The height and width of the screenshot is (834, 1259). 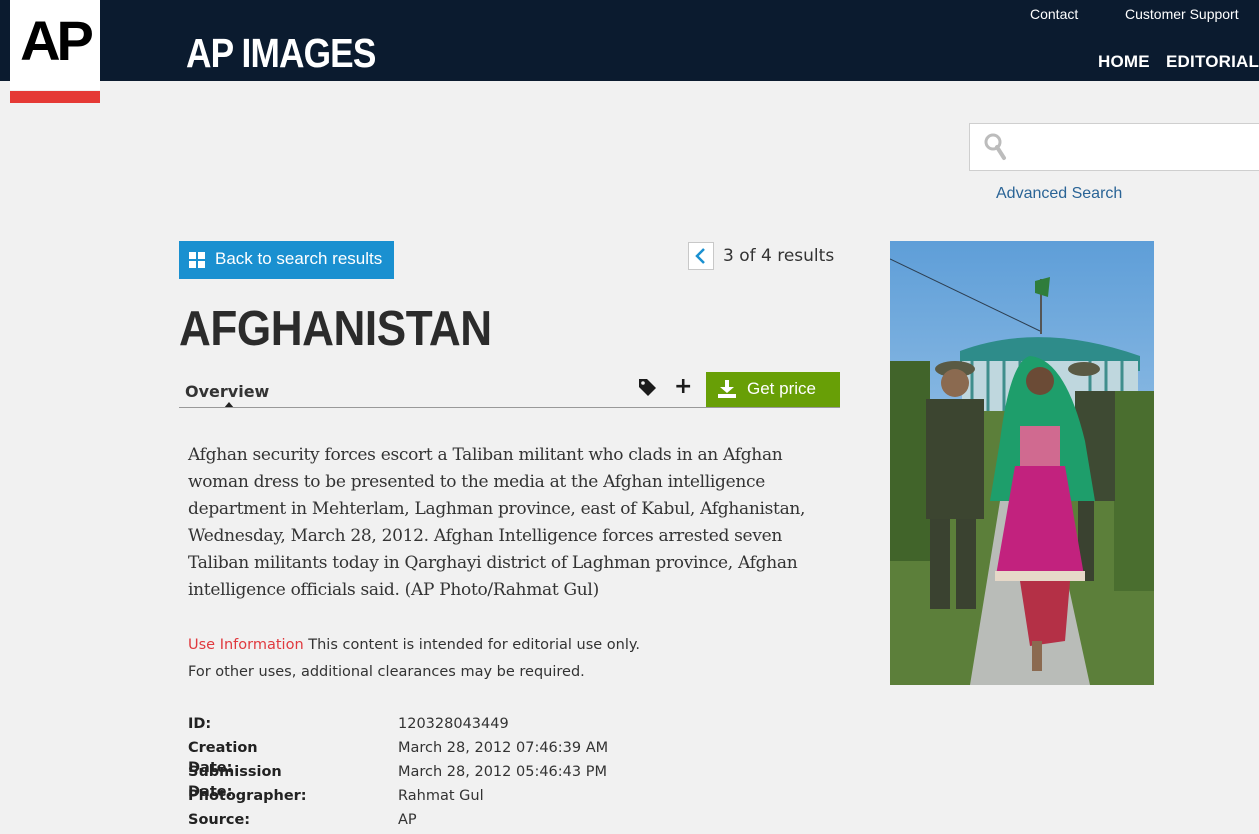 What do you see at coordinates (246, 645) in the screenshot?
I see `use-information-label: Use Information` at bounding box center [246, 645].